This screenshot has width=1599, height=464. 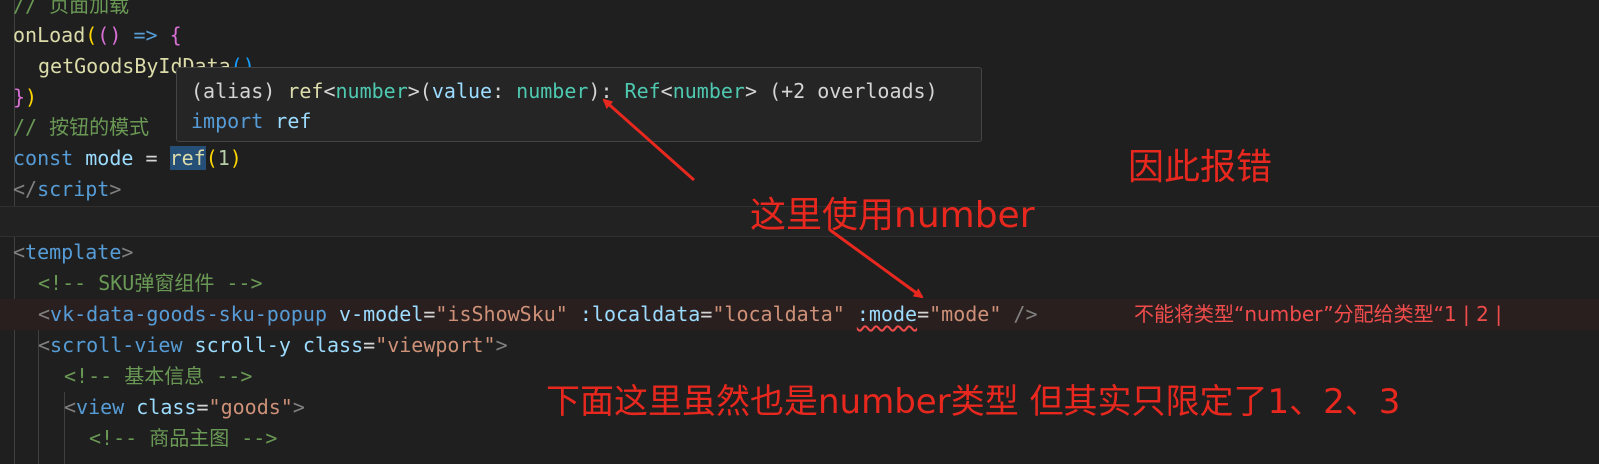 I want to click on annotation-error-cause: 因此报错, so click(x=1200, y=167).